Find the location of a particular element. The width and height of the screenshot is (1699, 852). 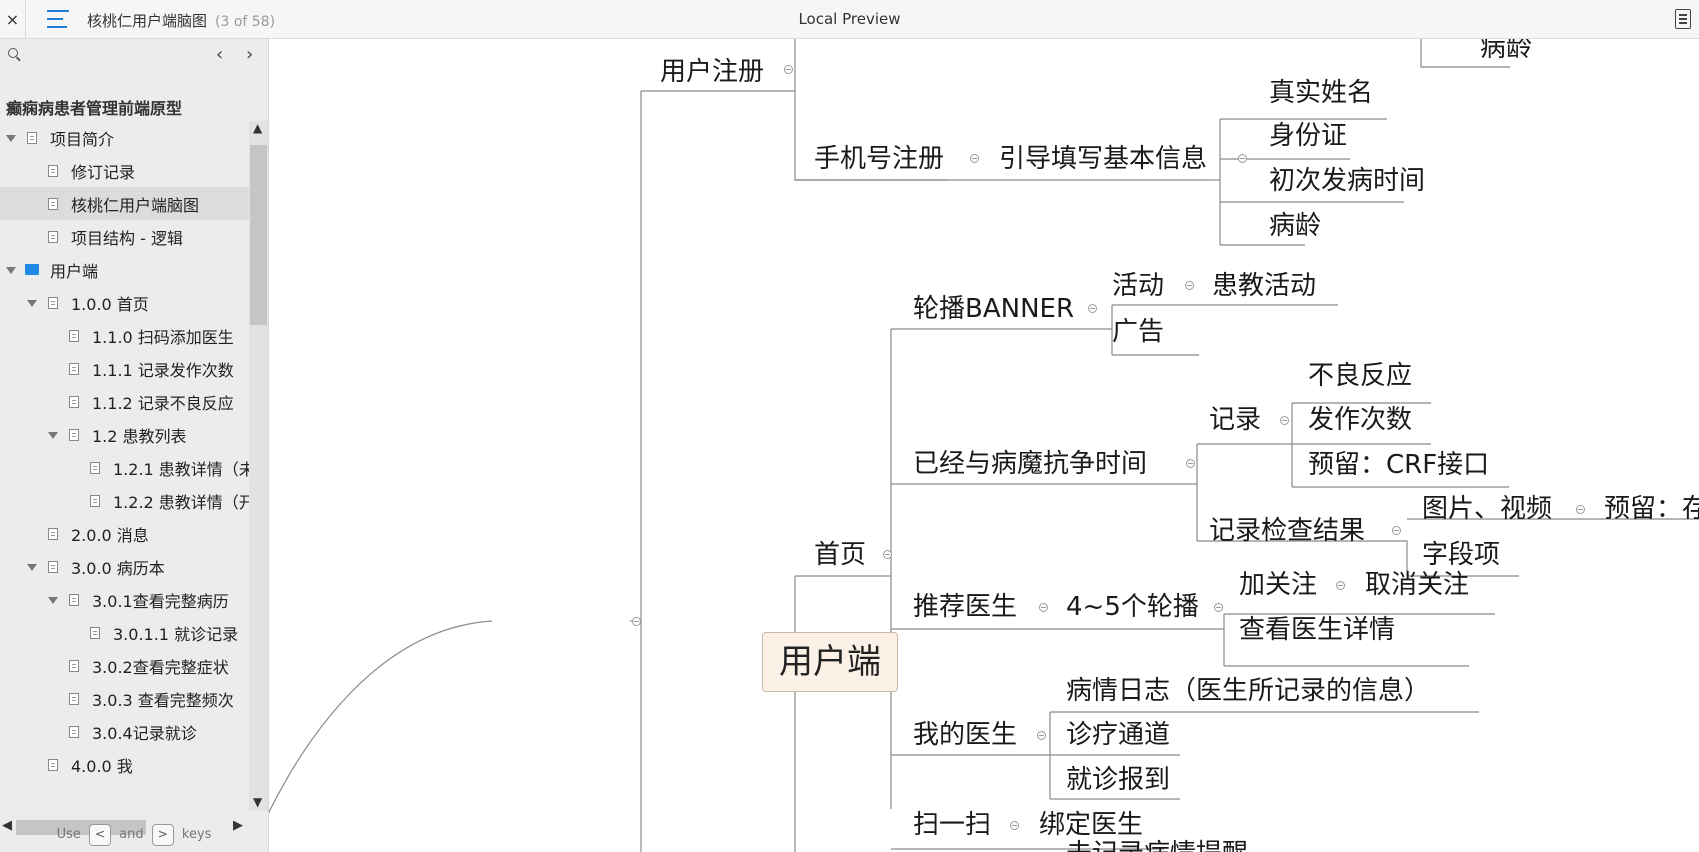

mindmap-node: 绑定医生 is located at coordinates (1091, 825).